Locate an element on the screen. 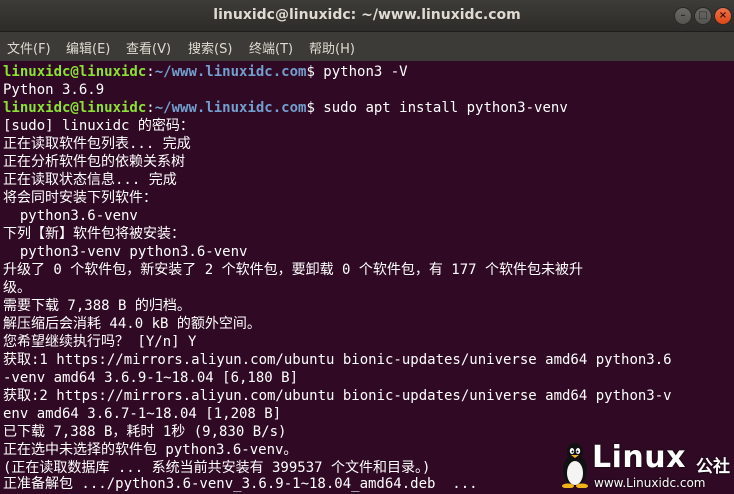 The image size is (734, 494). menu-file: 文件(F) is located at coordinates (29, 47).